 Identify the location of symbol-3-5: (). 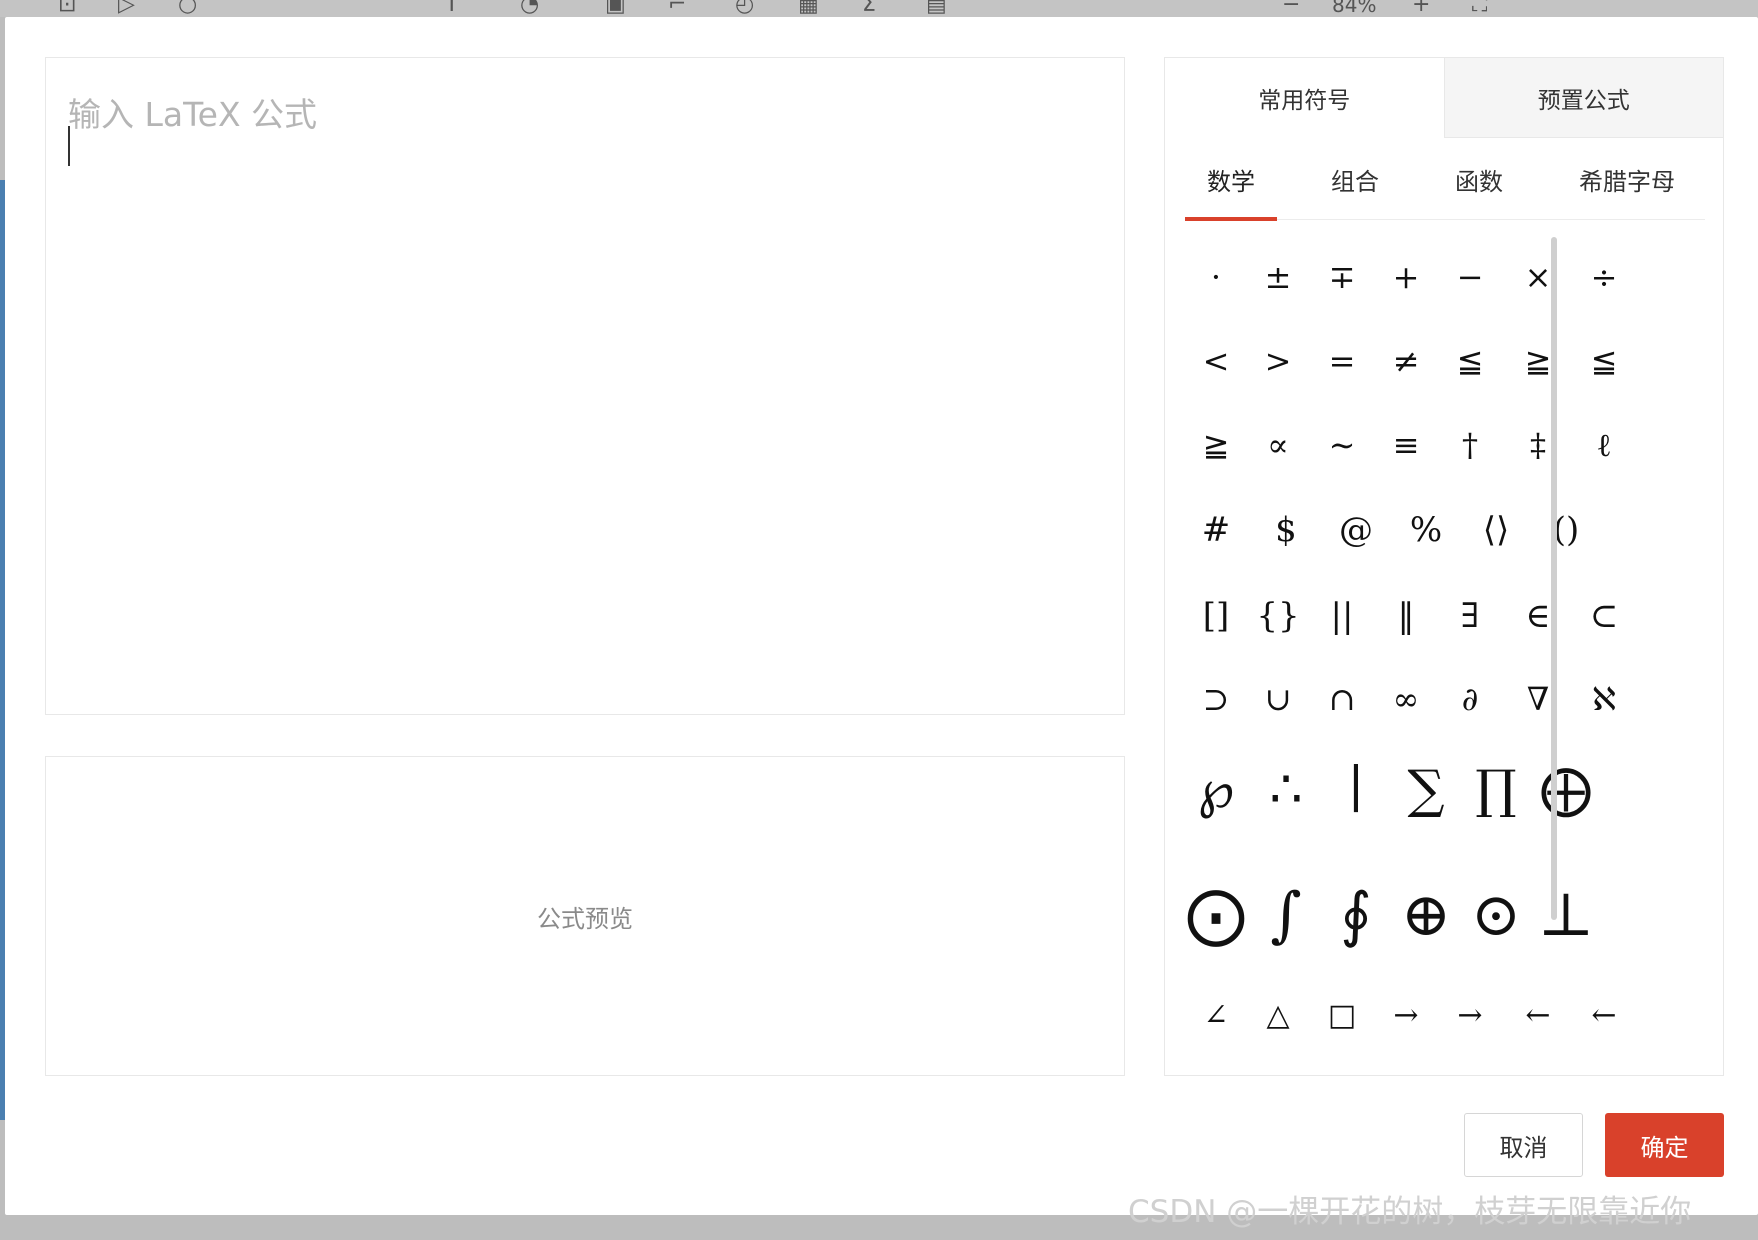
(1566, 530).